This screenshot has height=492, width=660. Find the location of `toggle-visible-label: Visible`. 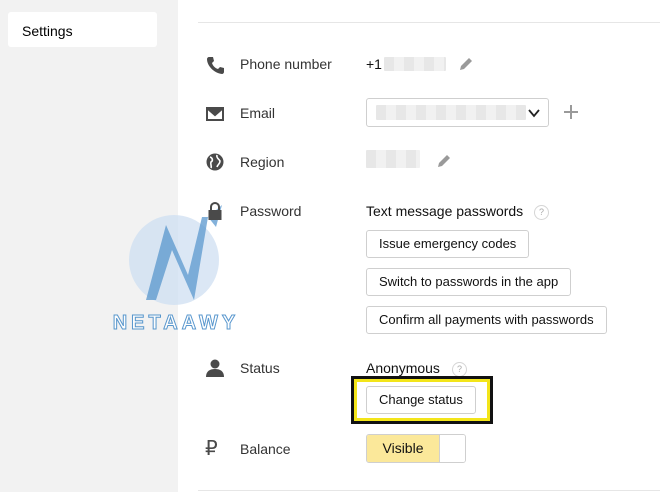

toggle-visible-label: Visible is located at coordinates (403, 448).